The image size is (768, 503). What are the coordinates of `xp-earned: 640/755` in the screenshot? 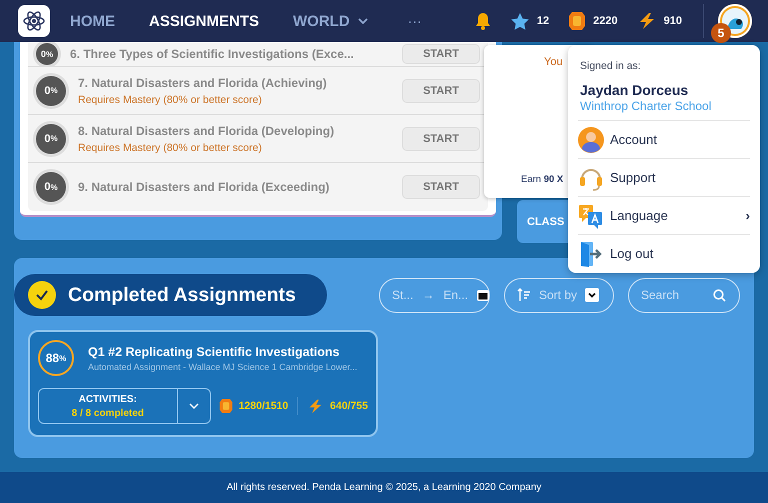 It's located at (349, 406).